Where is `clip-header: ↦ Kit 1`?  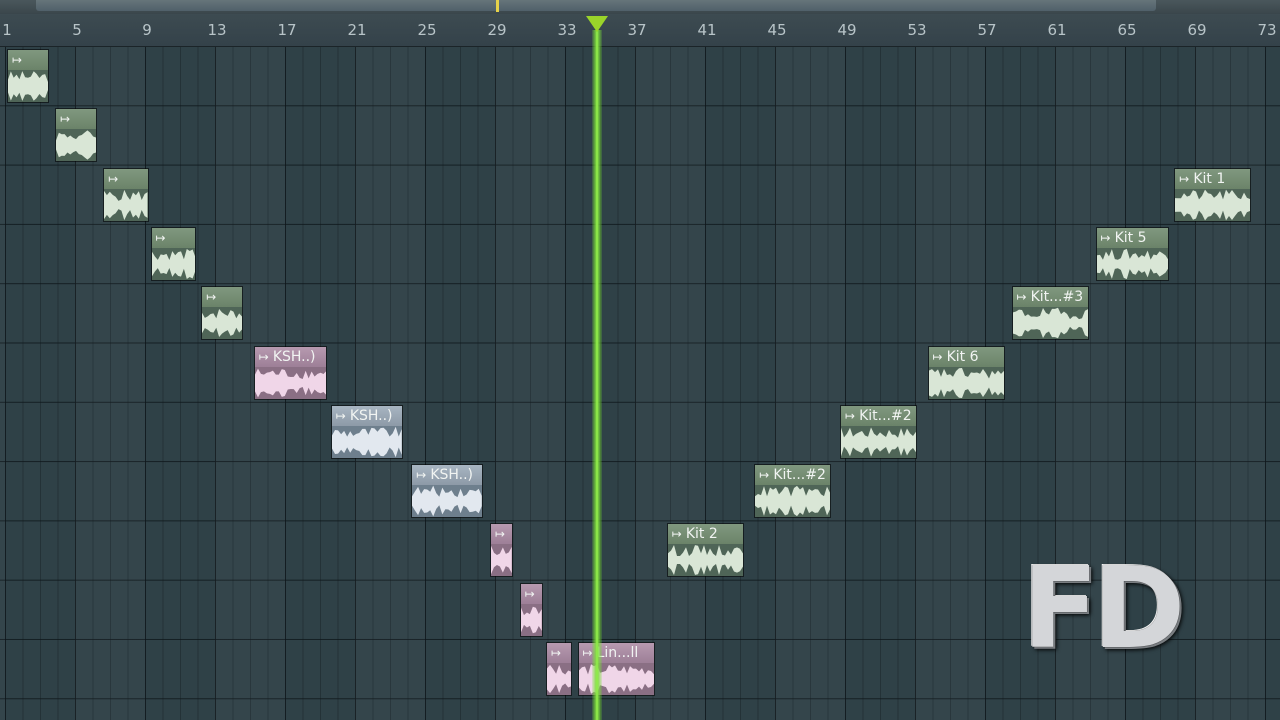 clip-header: ↦ Kit 1 is located at coordinates (1213, 178).